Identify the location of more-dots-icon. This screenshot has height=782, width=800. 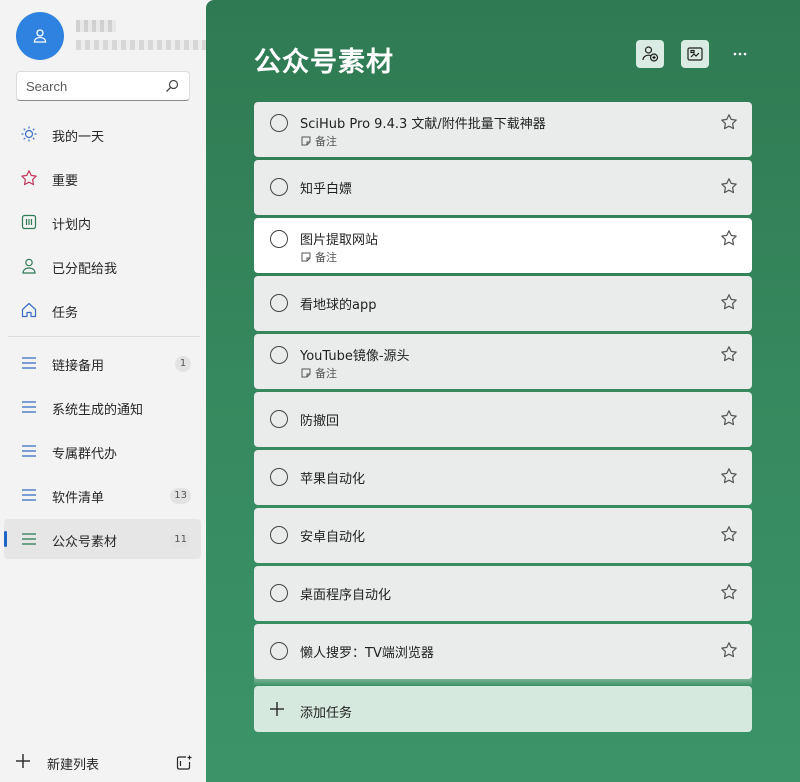
(740, 54).